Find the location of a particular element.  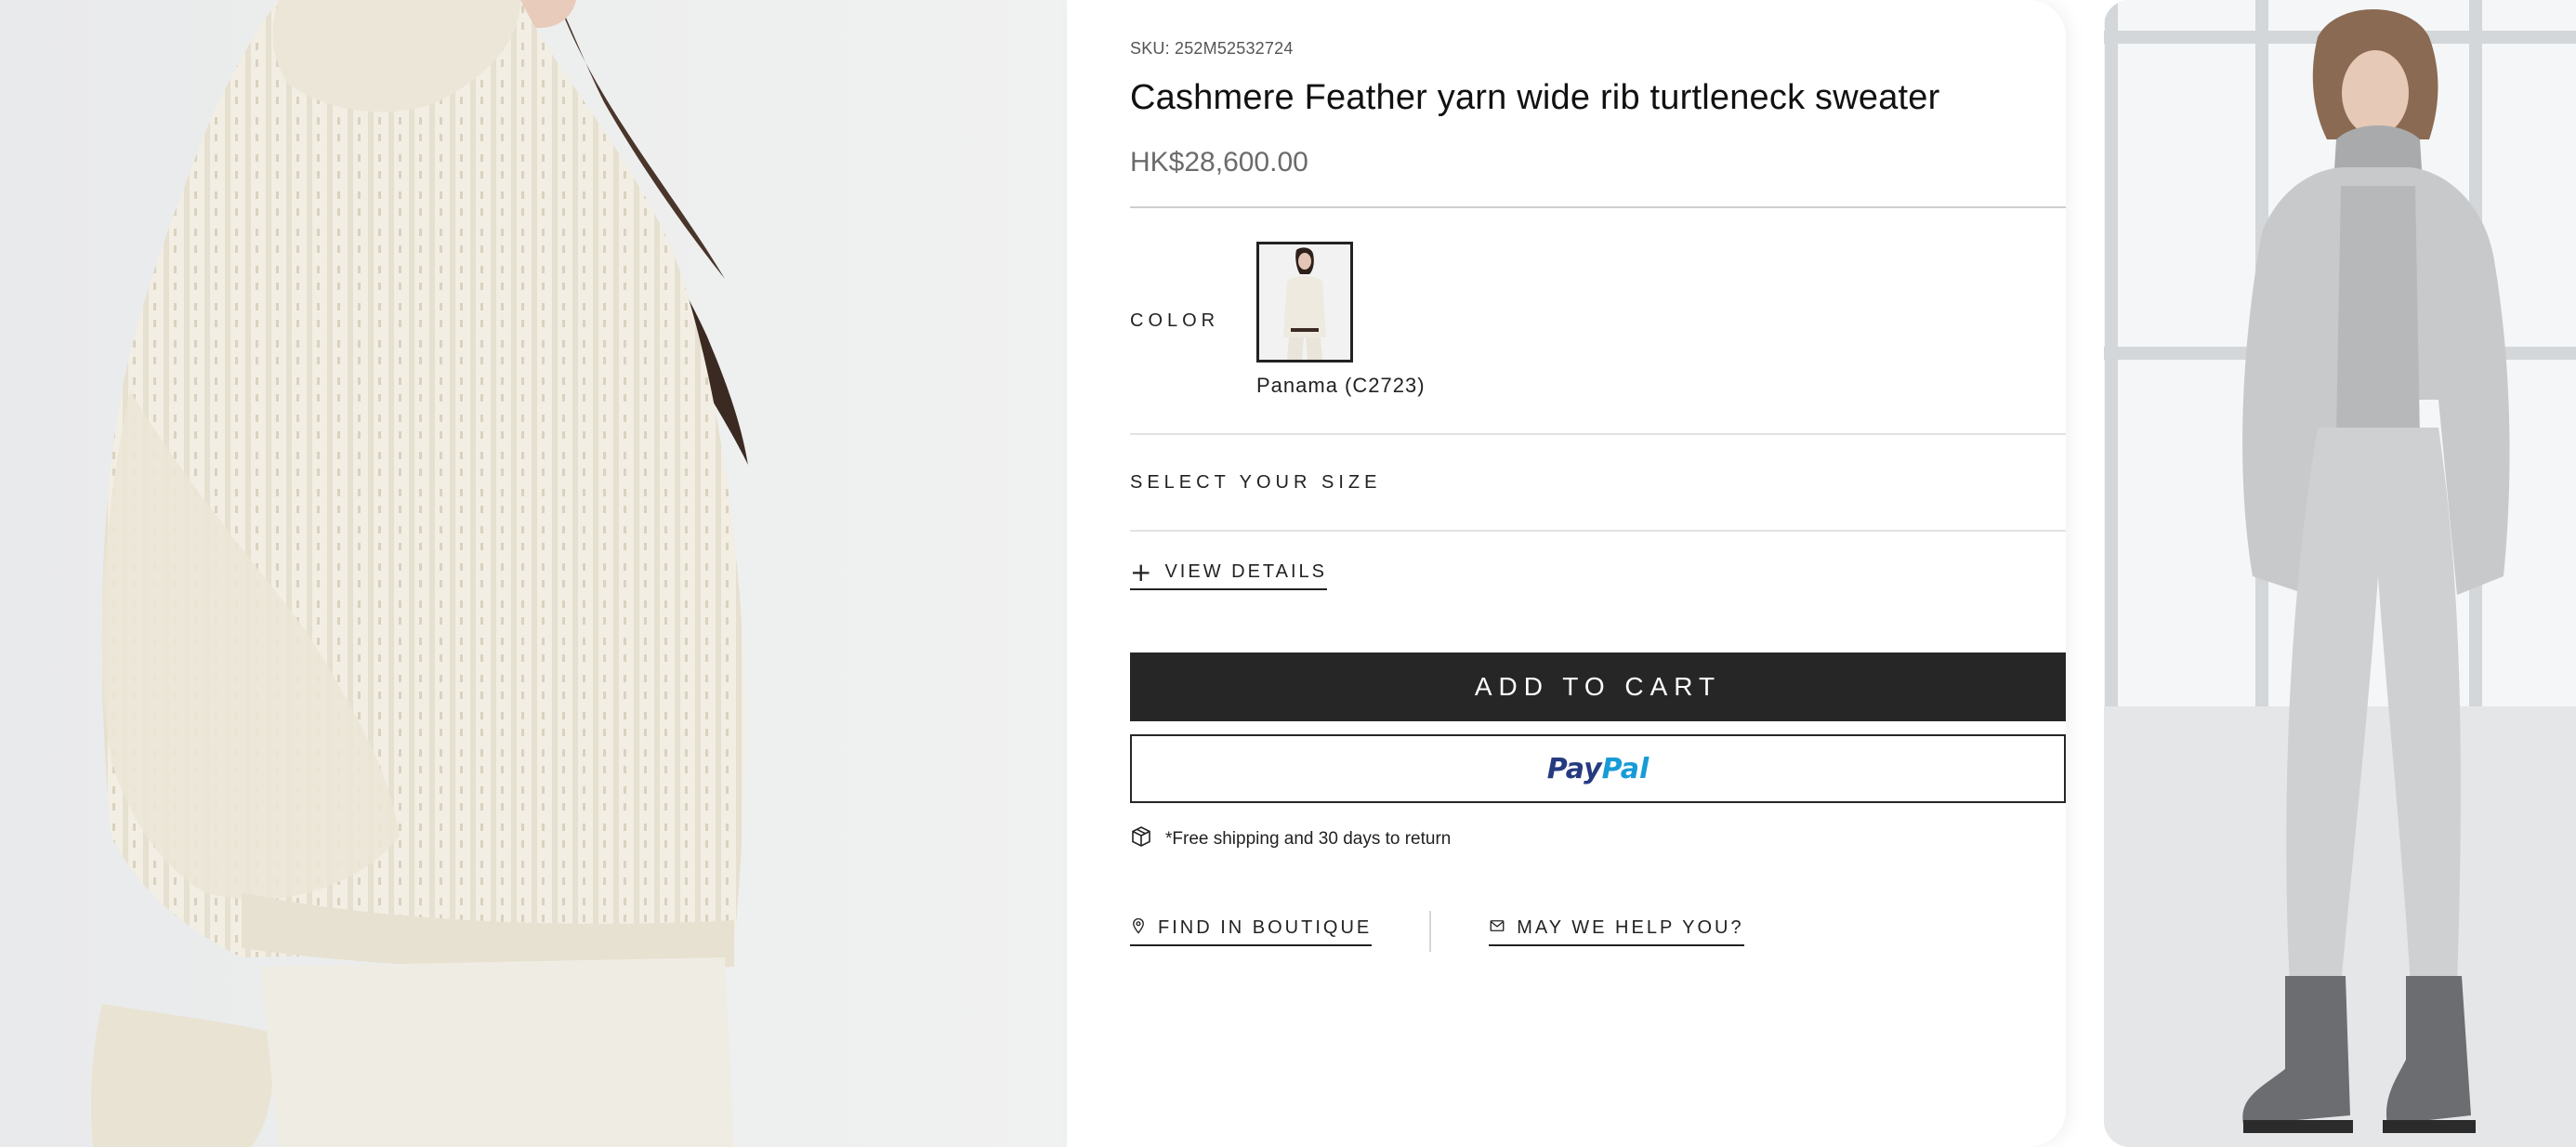

swatch-thumbnail is located at coordinates (1304, 302).